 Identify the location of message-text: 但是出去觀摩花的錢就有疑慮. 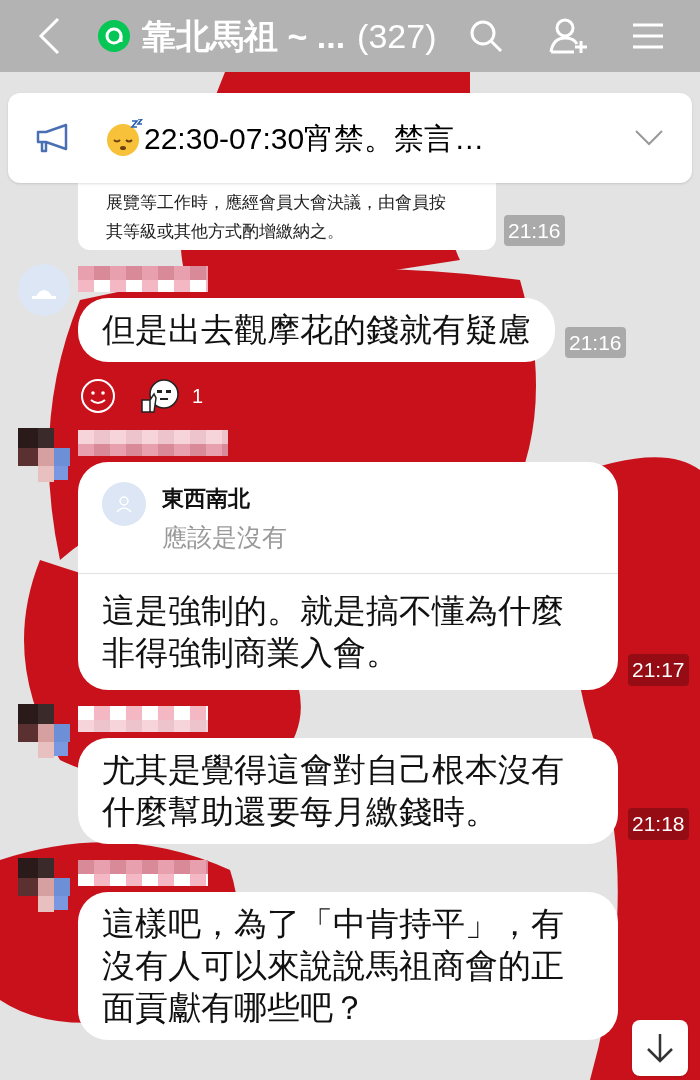
(316, 330).